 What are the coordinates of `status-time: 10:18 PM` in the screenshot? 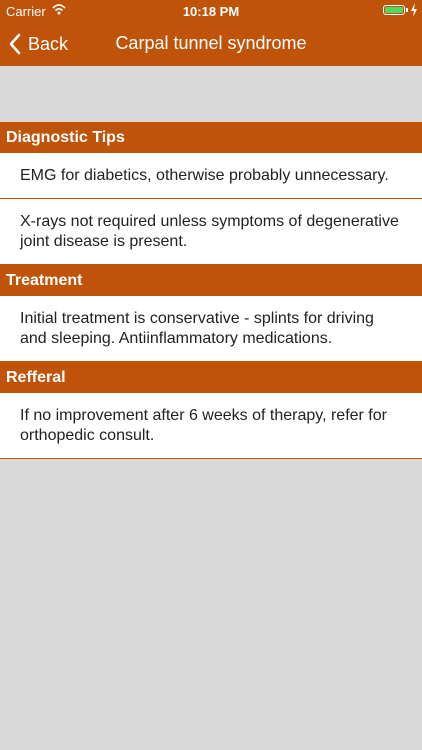 It's located at (211, 11).